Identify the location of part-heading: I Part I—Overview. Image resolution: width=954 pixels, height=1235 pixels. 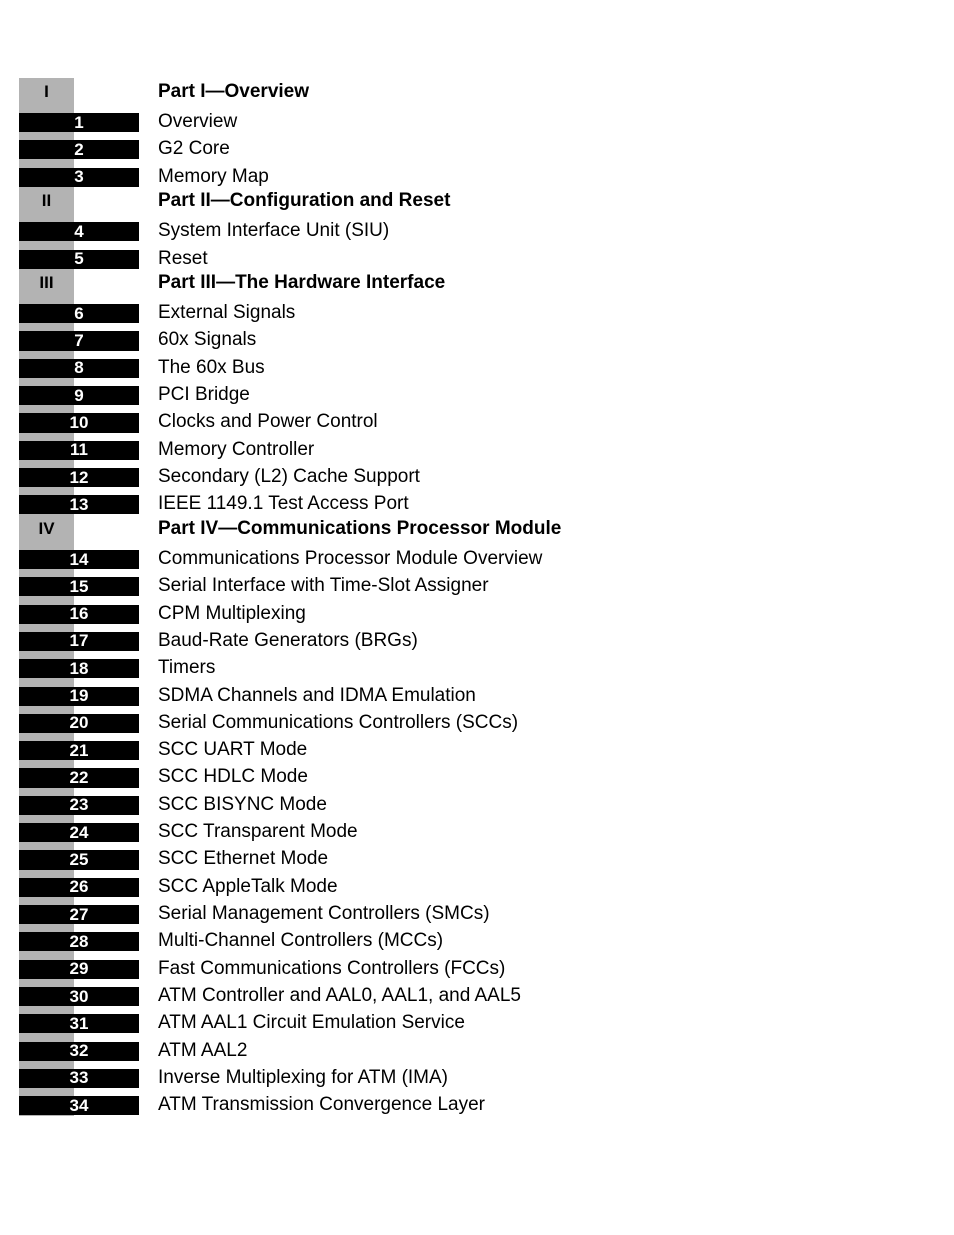
(477, 92).